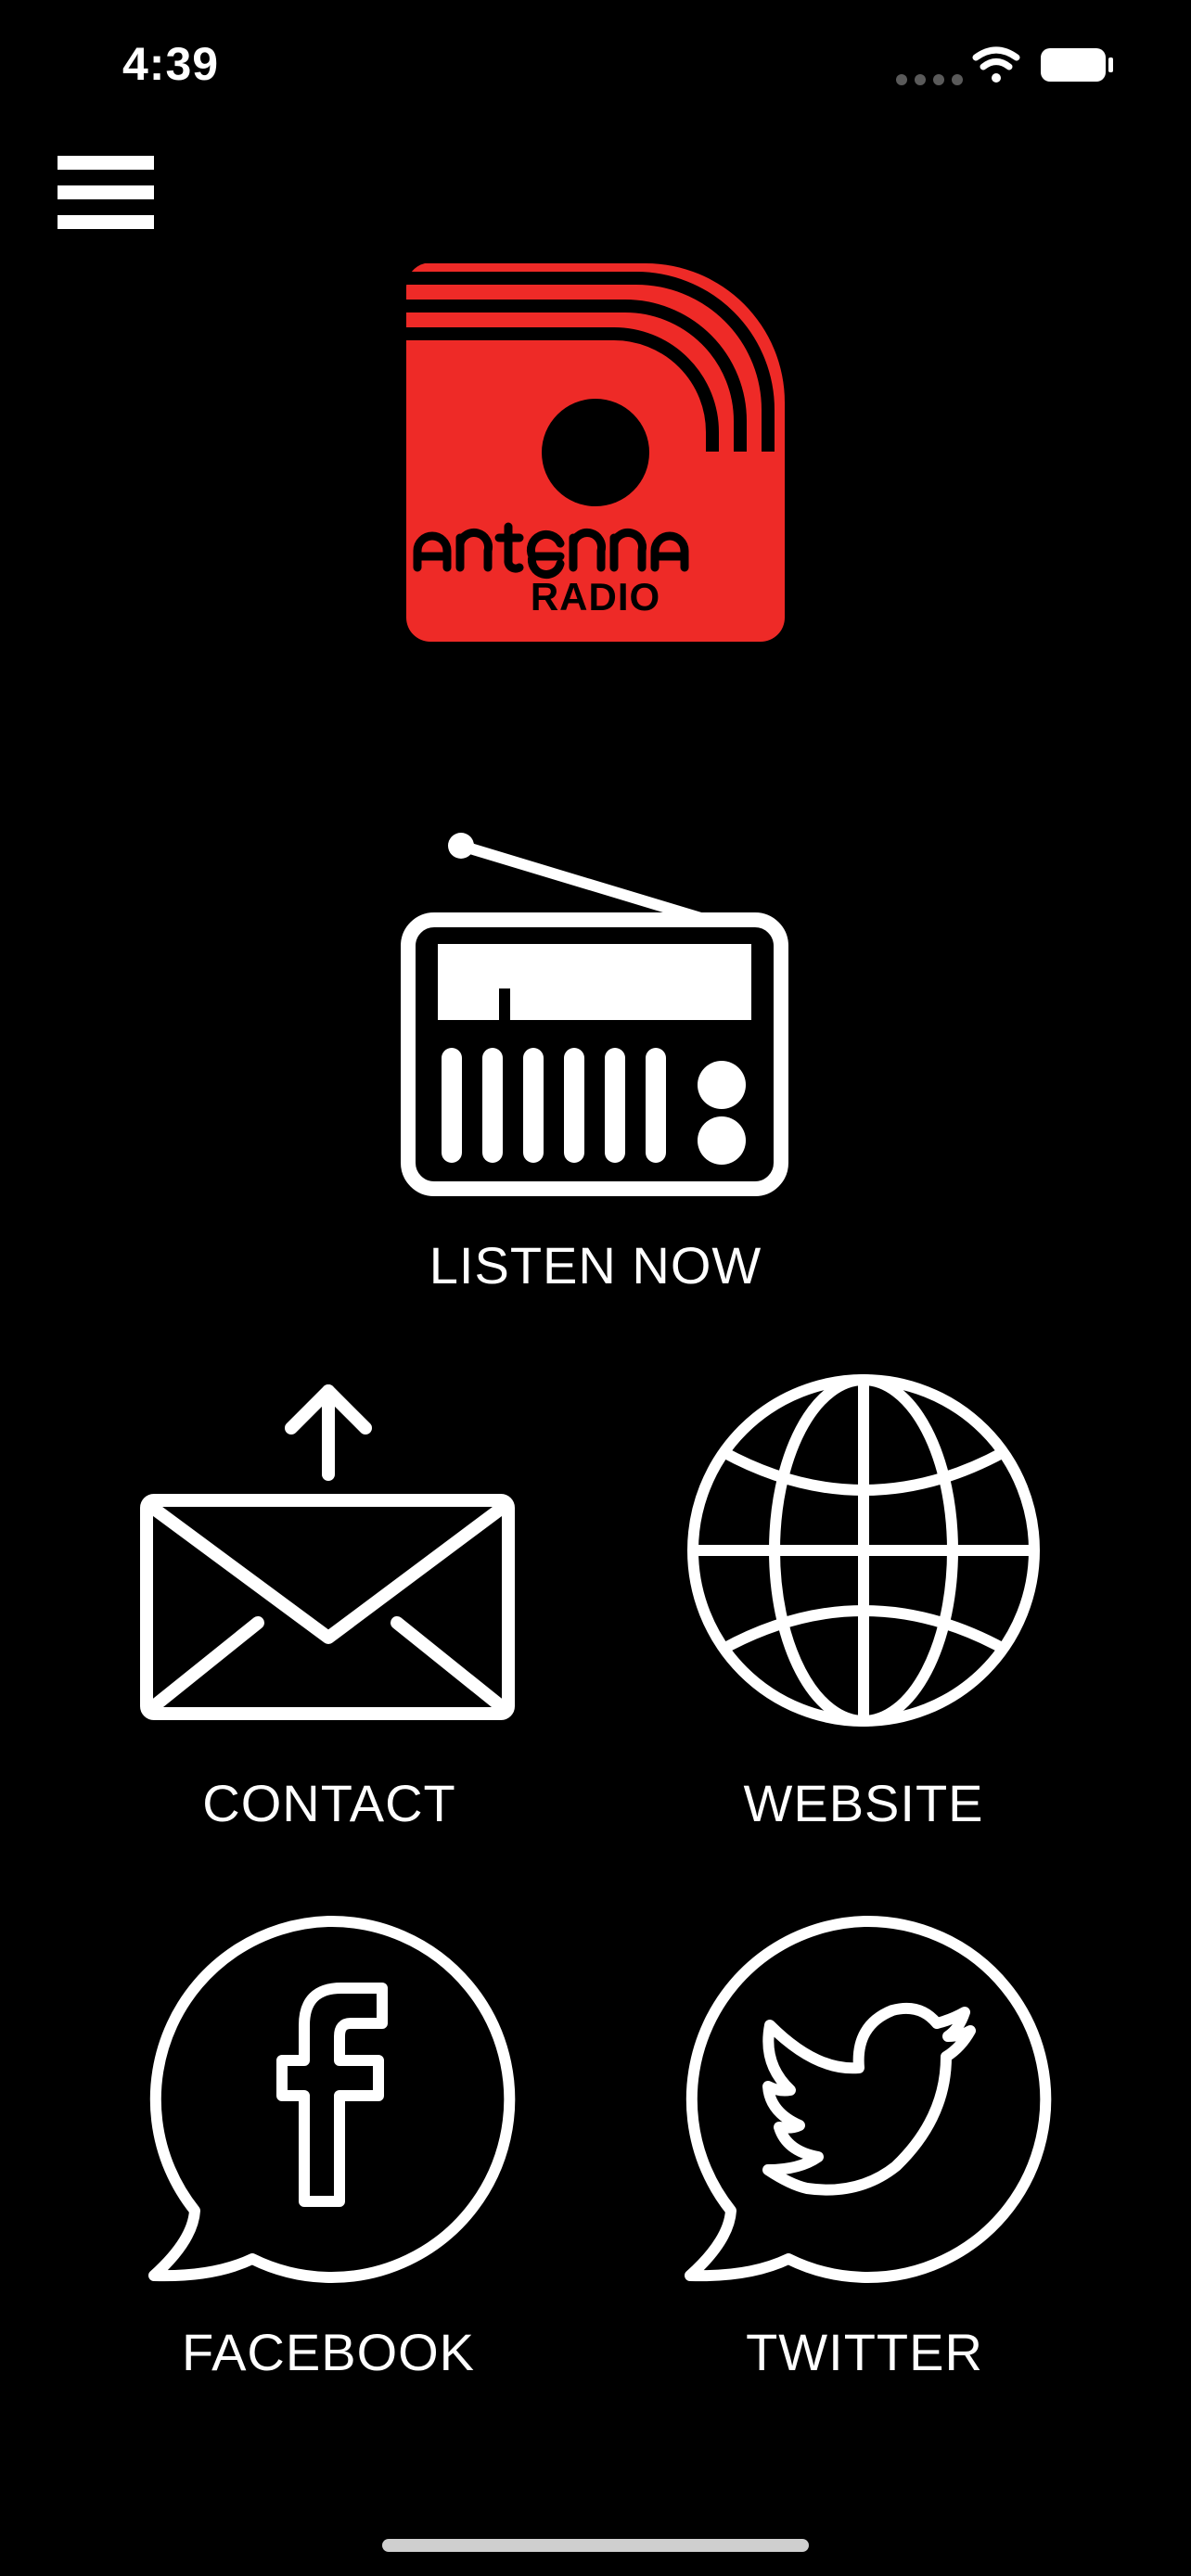  What do you see at coordinates (327, 1552) in the screenshot?
I see `envelope-upload-icon` at bounding box center [327, 1552].